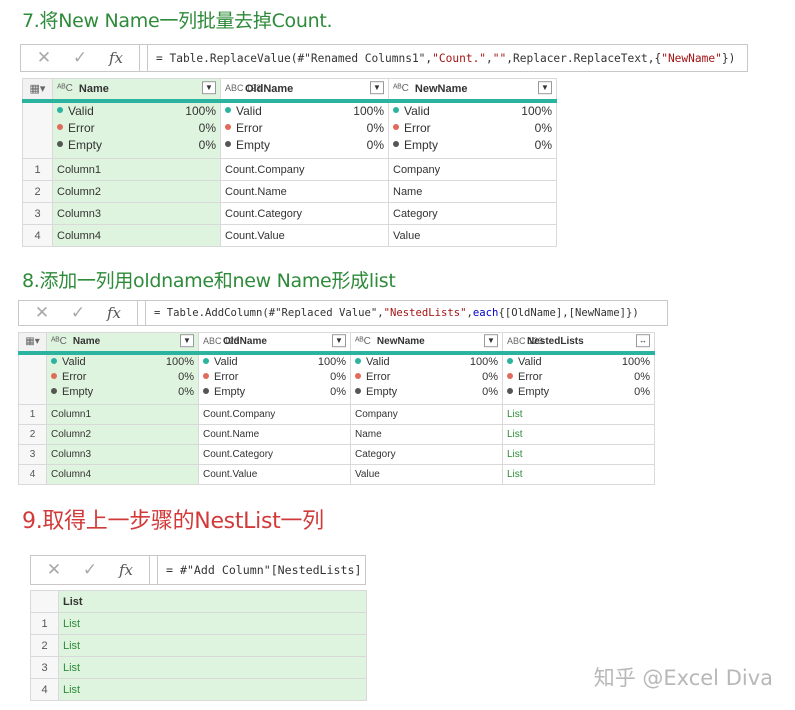 Image resolution: width=795 pixels, height=710 pixels. Describe the element at coordinates (358, 375) in the screenshot. I see `error-dot-icon` at that location.